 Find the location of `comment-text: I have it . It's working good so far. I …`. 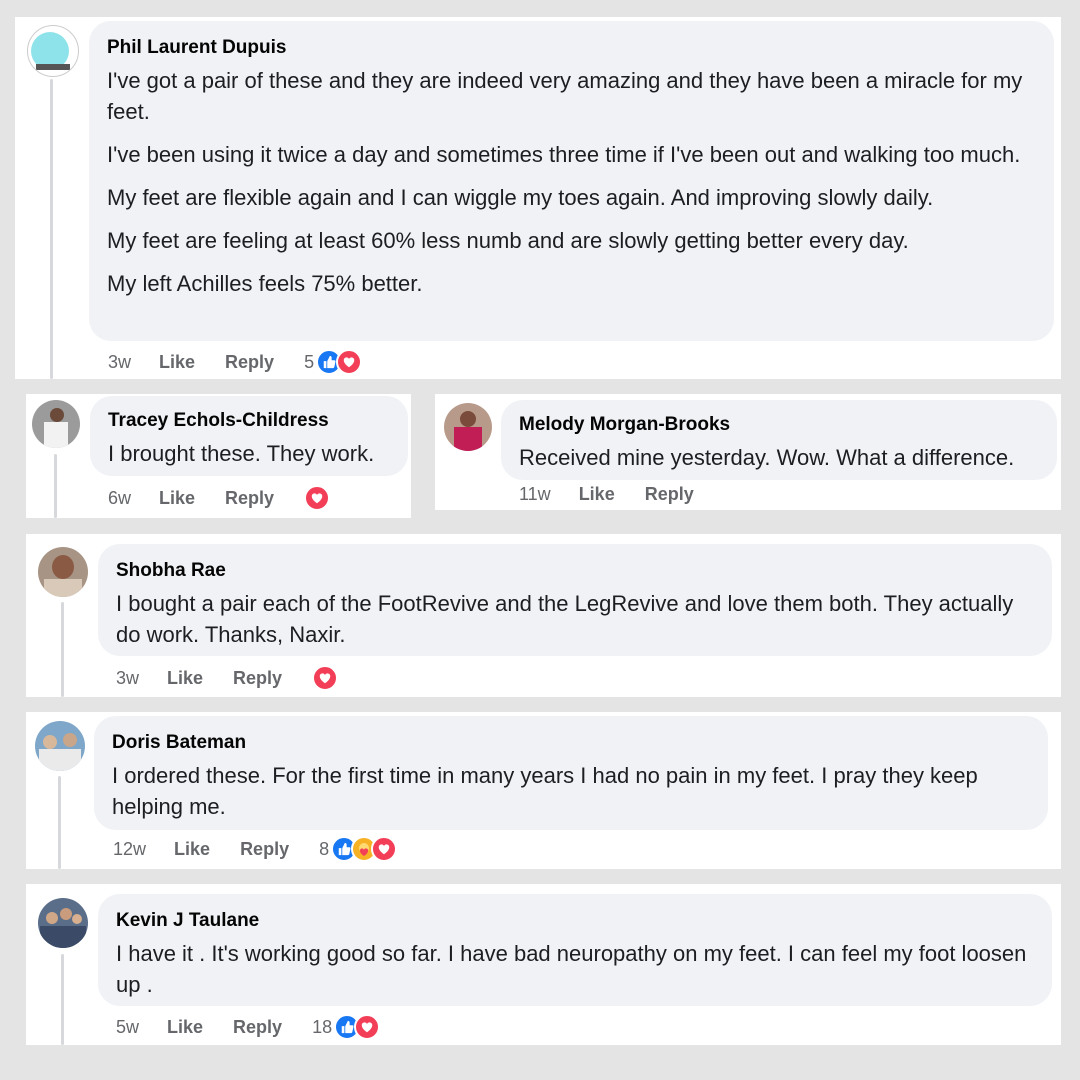

comment-text: I have it . It's working good so far. I … is located at coordinates (571, 969).